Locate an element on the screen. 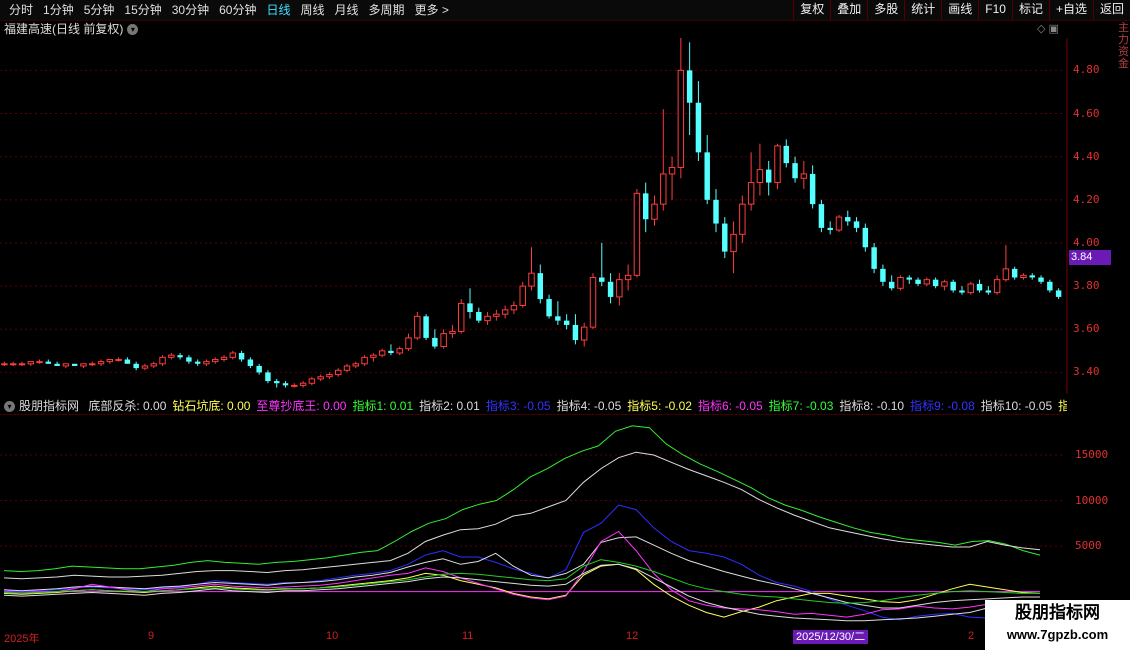  period-tab: 日线 is located at coordinates (278, 10).